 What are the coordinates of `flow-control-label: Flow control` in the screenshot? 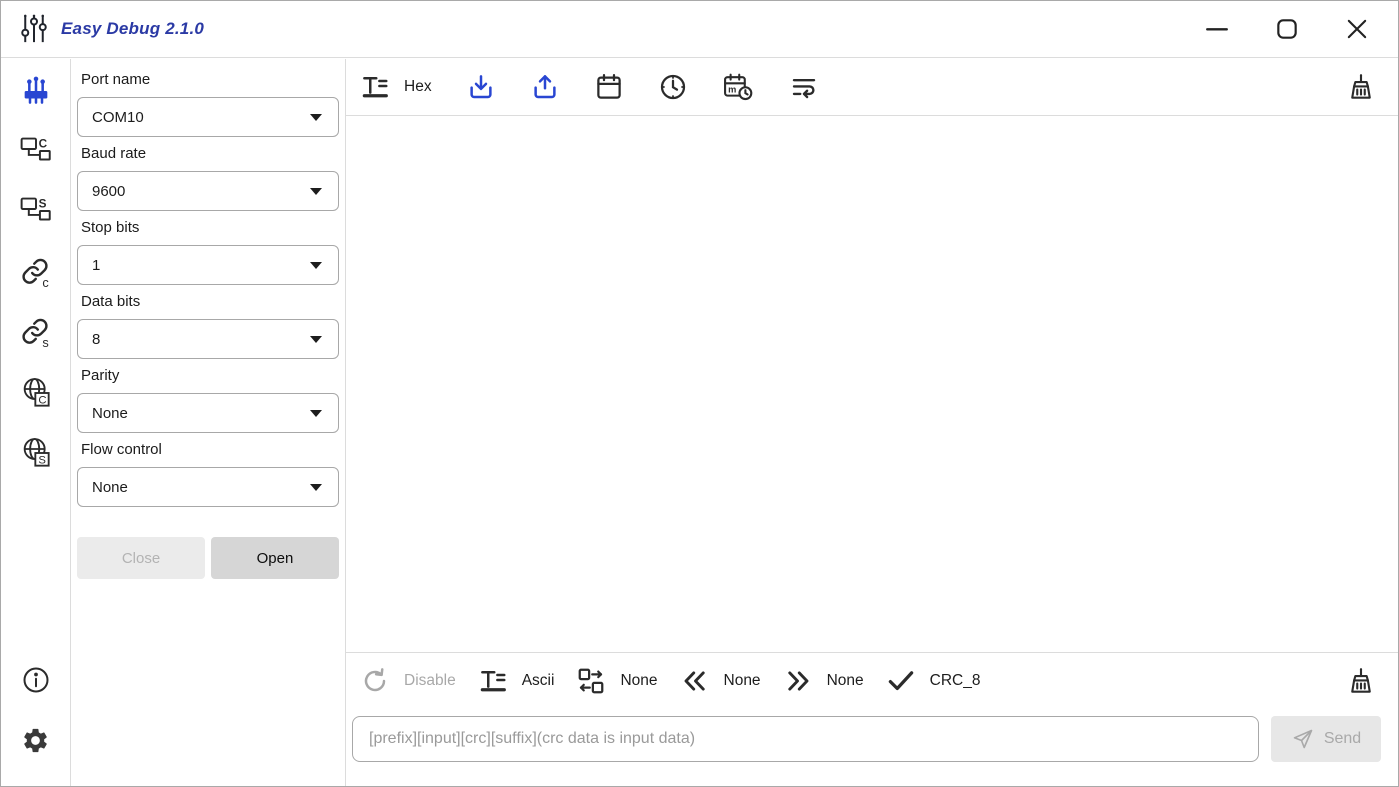 It's located at (121, 449).